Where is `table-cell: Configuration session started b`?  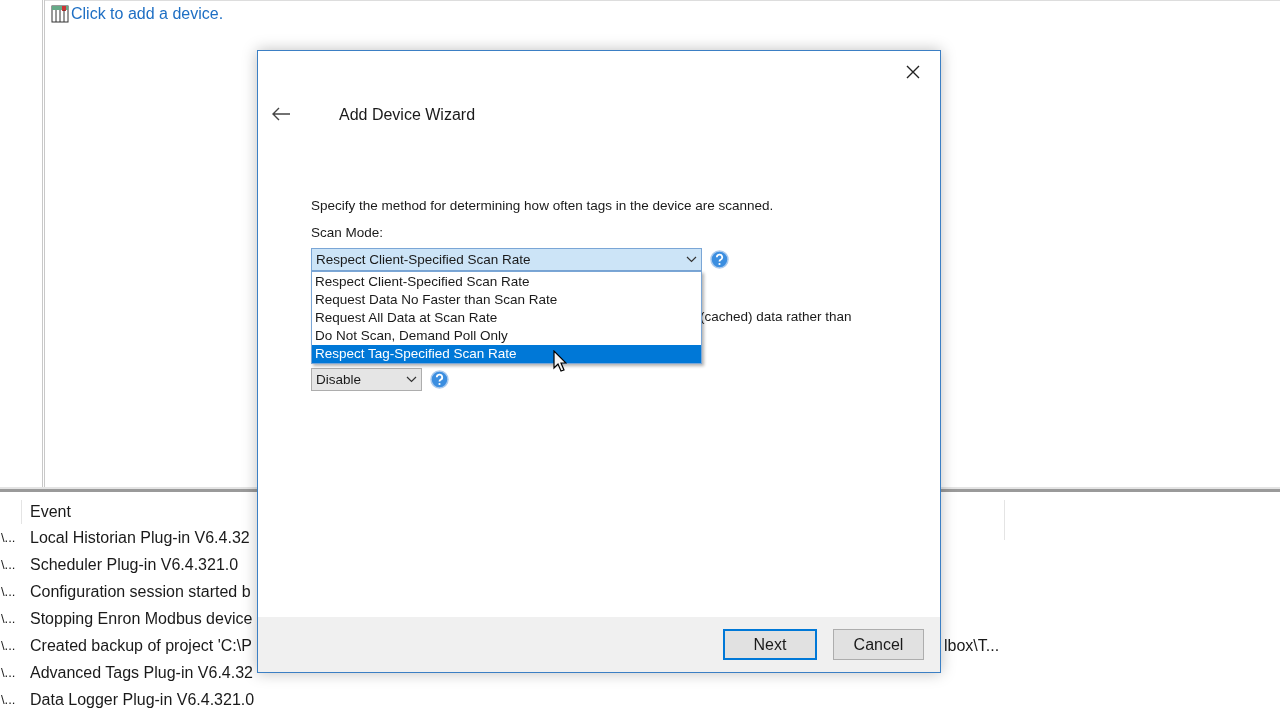
table-cell: Configuration session started b is located at coordinates (140, 591).